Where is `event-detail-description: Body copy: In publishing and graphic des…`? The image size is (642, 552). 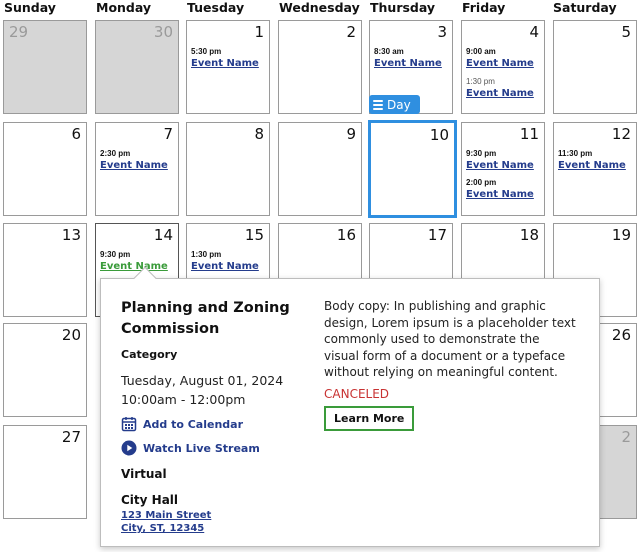
event-detail-description: Body copy: In publishing and graphic des… is located at coordinates (450, 364).